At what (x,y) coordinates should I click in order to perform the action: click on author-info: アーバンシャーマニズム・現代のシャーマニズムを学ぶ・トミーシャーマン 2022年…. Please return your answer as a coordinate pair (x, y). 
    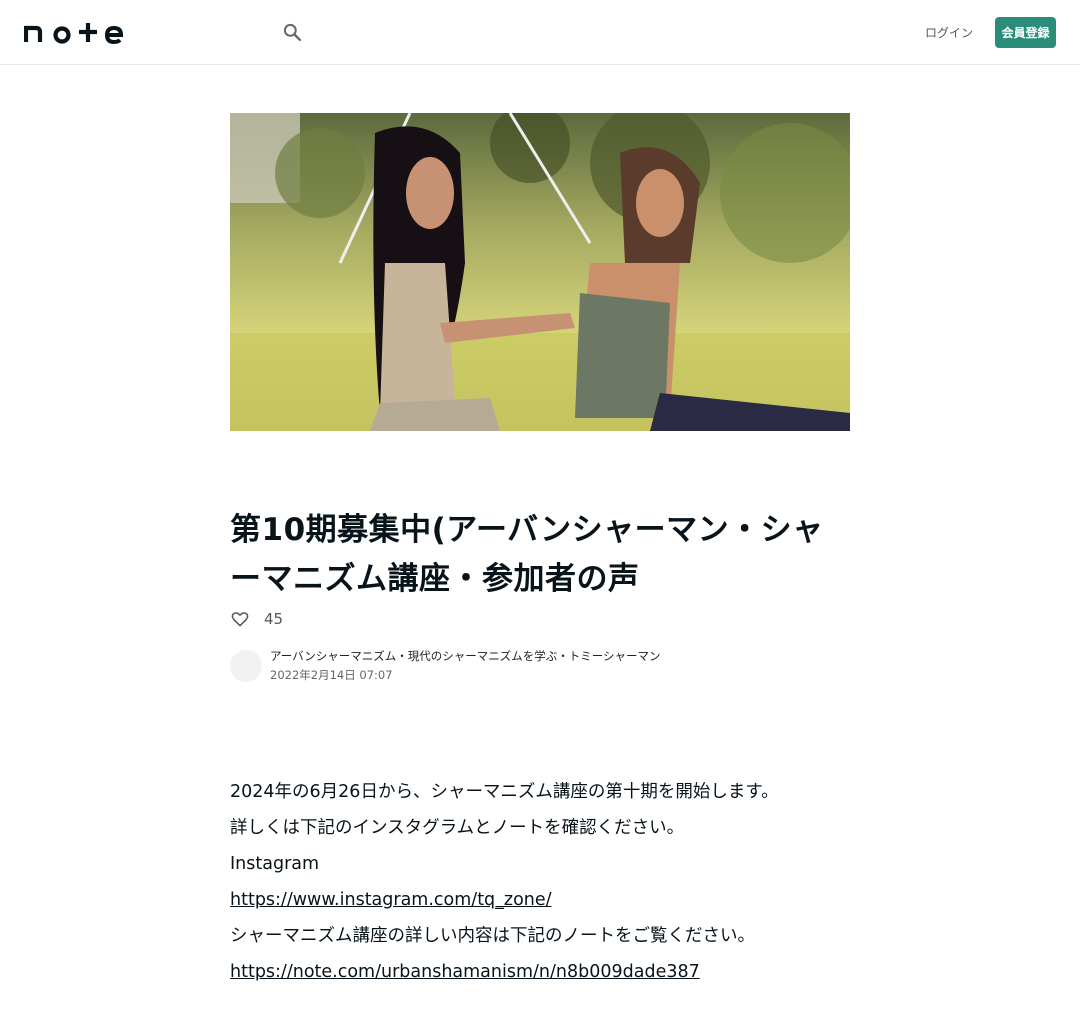
    Looking at the image, I should click on (445, 665).